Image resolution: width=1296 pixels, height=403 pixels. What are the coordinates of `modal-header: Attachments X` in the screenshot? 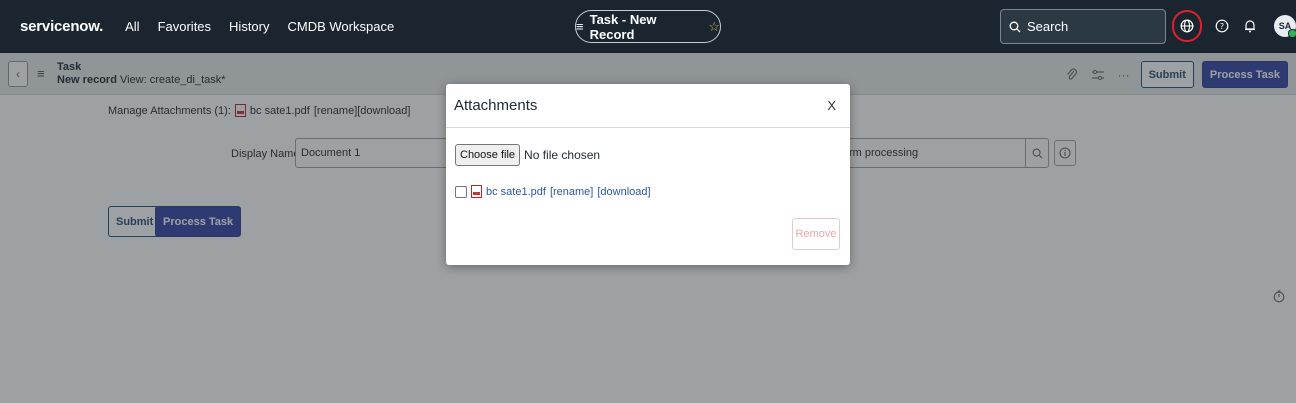 It's located at (648, 106).